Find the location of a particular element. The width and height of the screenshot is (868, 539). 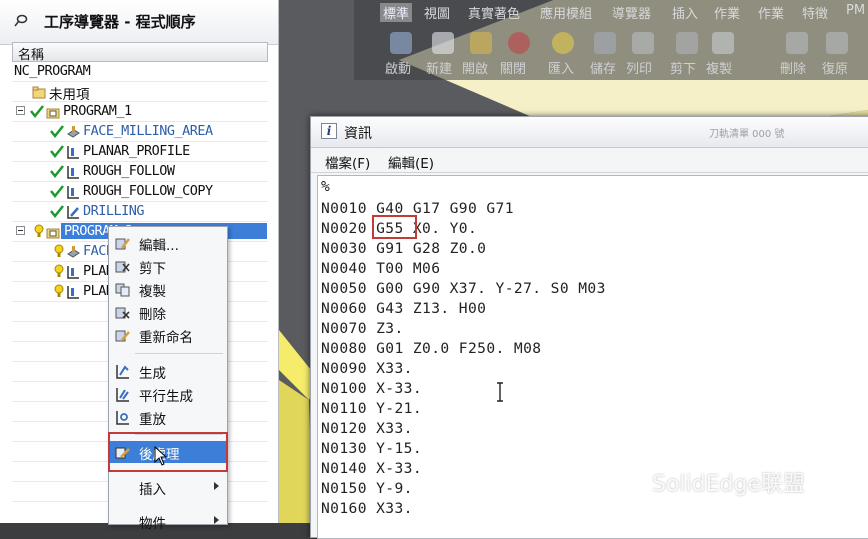

planar-profile-icon is located at coordinates (73, 152).